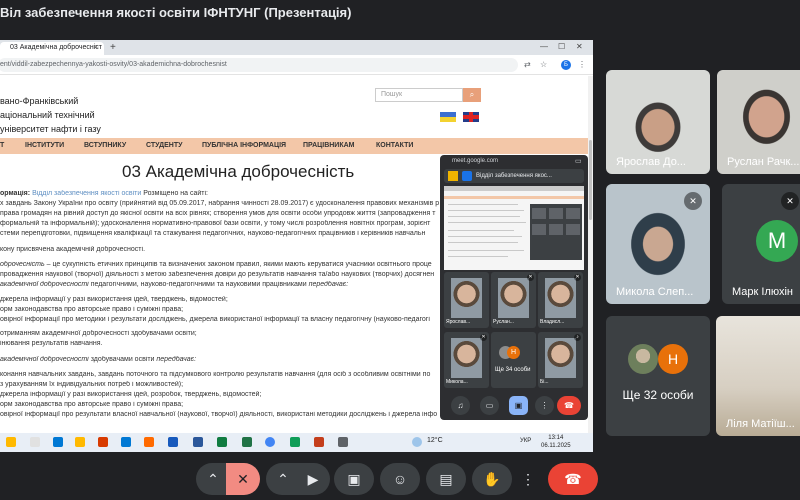  I want to click on cast-icon: ▭, so click(578, 161).